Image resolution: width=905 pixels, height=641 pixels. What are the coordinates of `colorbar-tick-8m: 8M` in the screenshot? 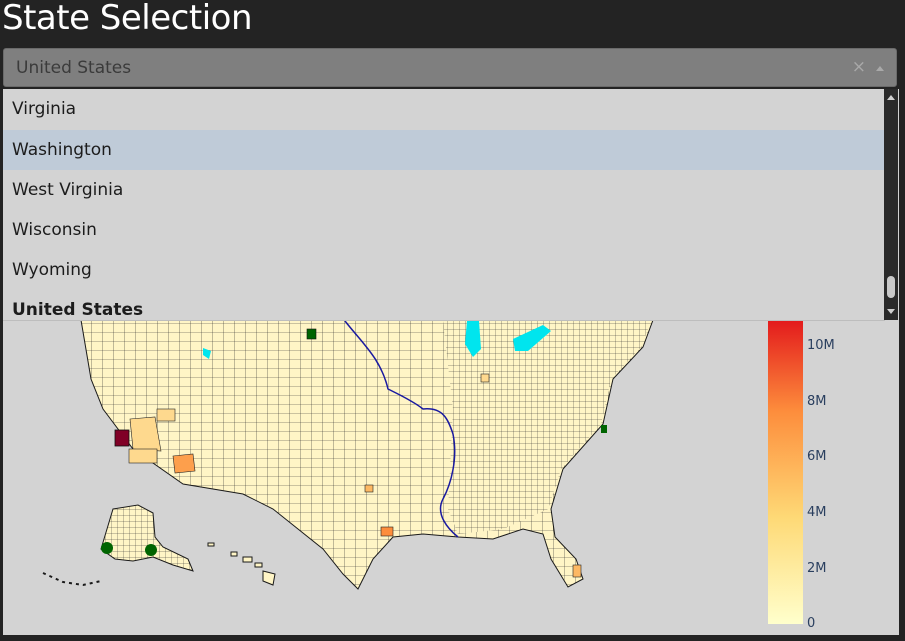 It's located at (817, 401).